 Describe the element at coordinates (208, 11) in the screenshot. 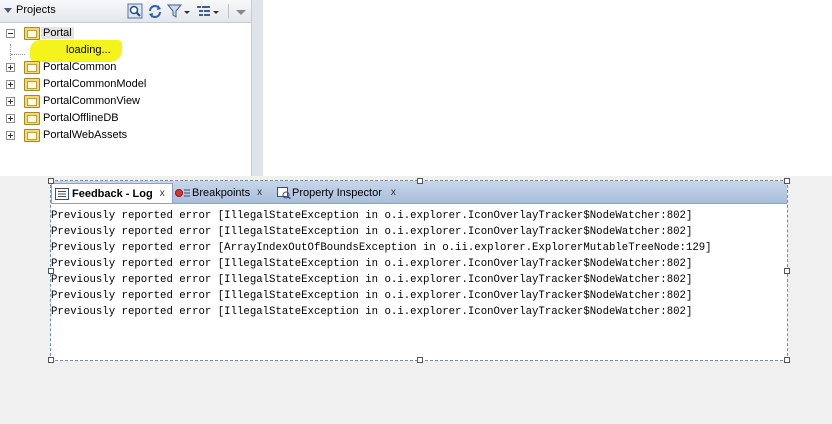

I see `working-sets-icon` at that location.